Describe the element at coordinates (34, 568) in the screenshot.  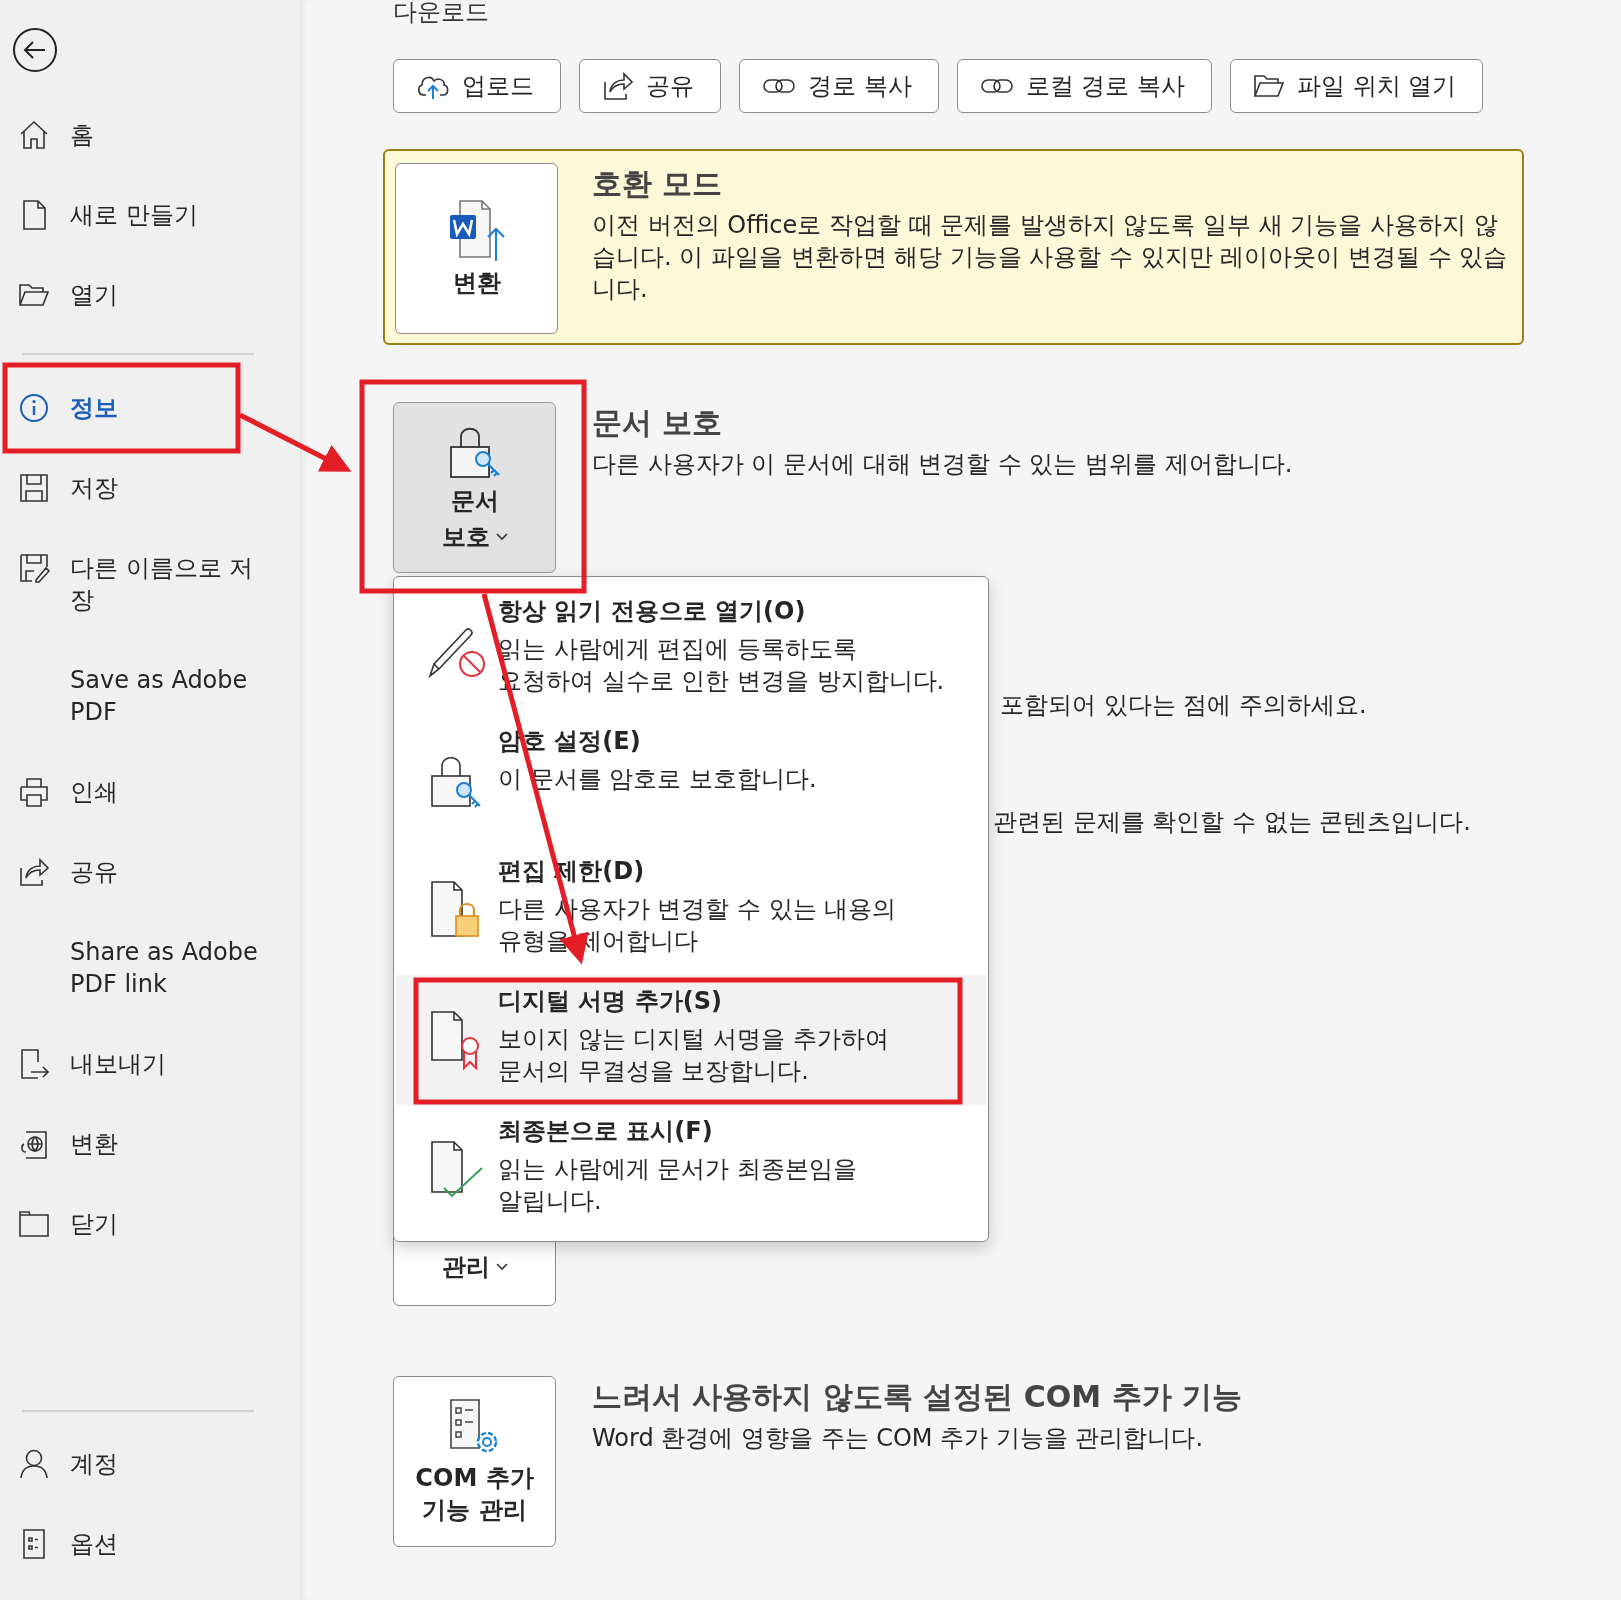
I see `save-as-icon` at that location.